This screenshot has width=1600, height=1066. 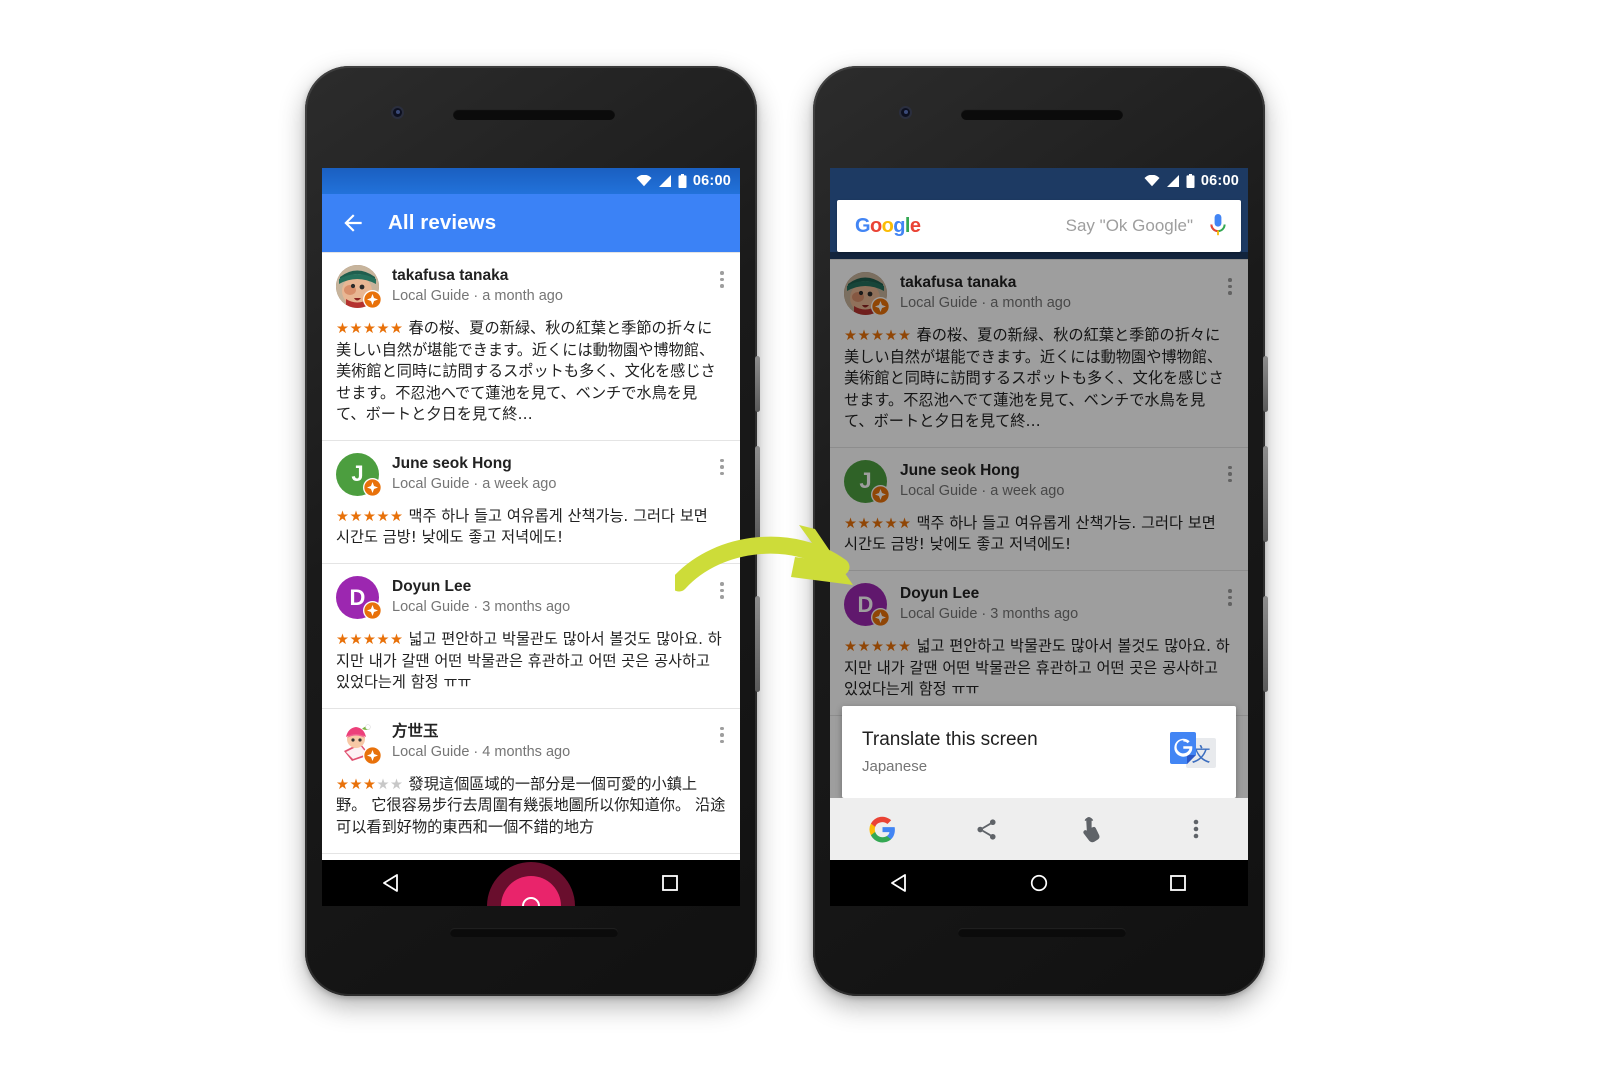 What do you see at coordinates (1218, 226) in the screenshot?
I see `microphone-icon` at bounding box center [1218, 226].